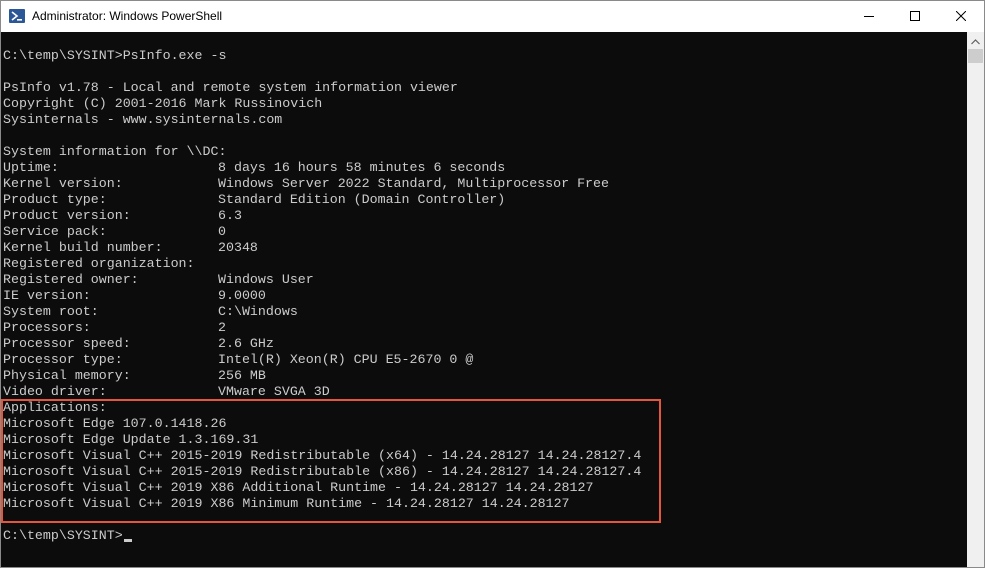 The height and width of the screenshot is (568, 985). I want to click on info-row: System root: C:\Windows, so click(322, 312).